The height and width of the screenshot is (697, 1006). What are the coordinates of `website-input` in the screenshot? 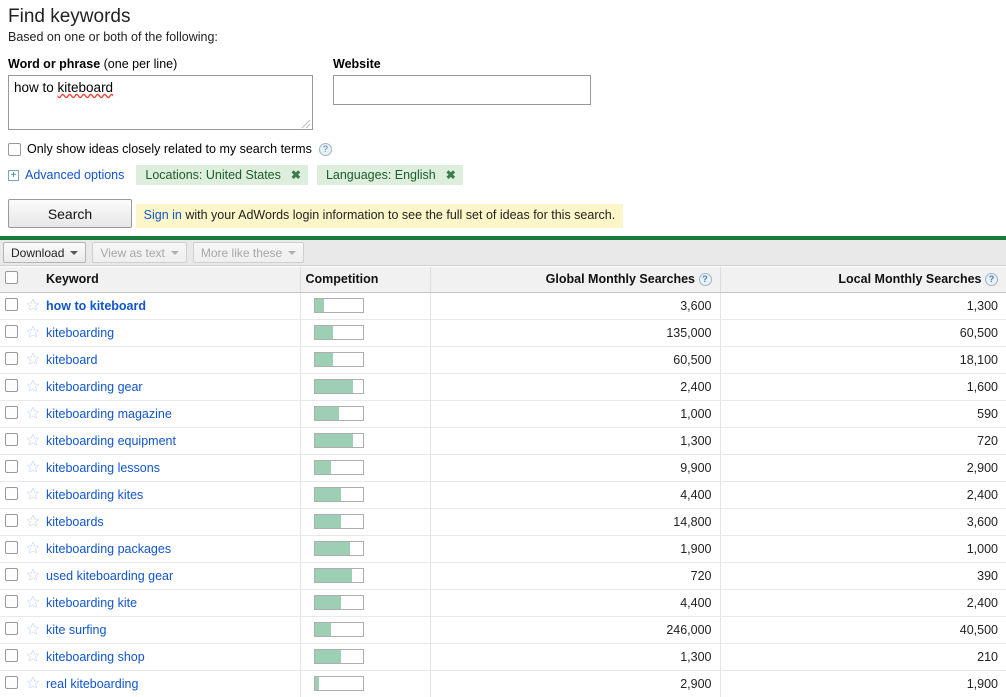 It's located at (462, 90).